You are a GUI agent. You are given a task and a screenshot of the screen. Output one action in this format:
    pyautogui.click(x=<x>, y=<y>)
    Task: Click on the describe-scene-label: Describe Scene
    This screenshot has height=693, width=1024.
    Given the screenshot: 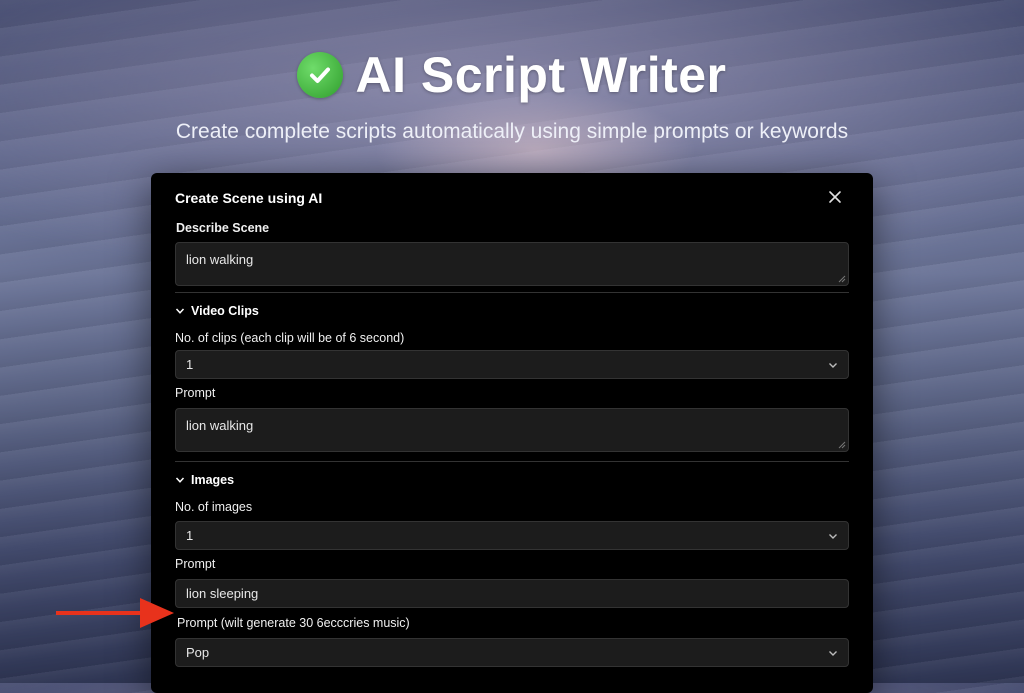 What is the action you would take?
    pyautogui.click(x=223, y=228)
    